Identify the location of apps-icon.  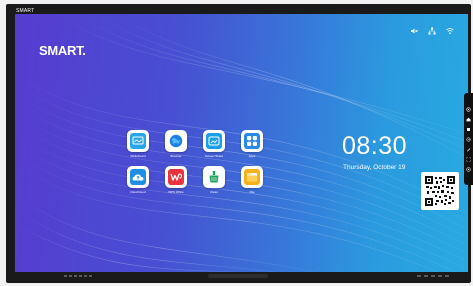
(252, 141).